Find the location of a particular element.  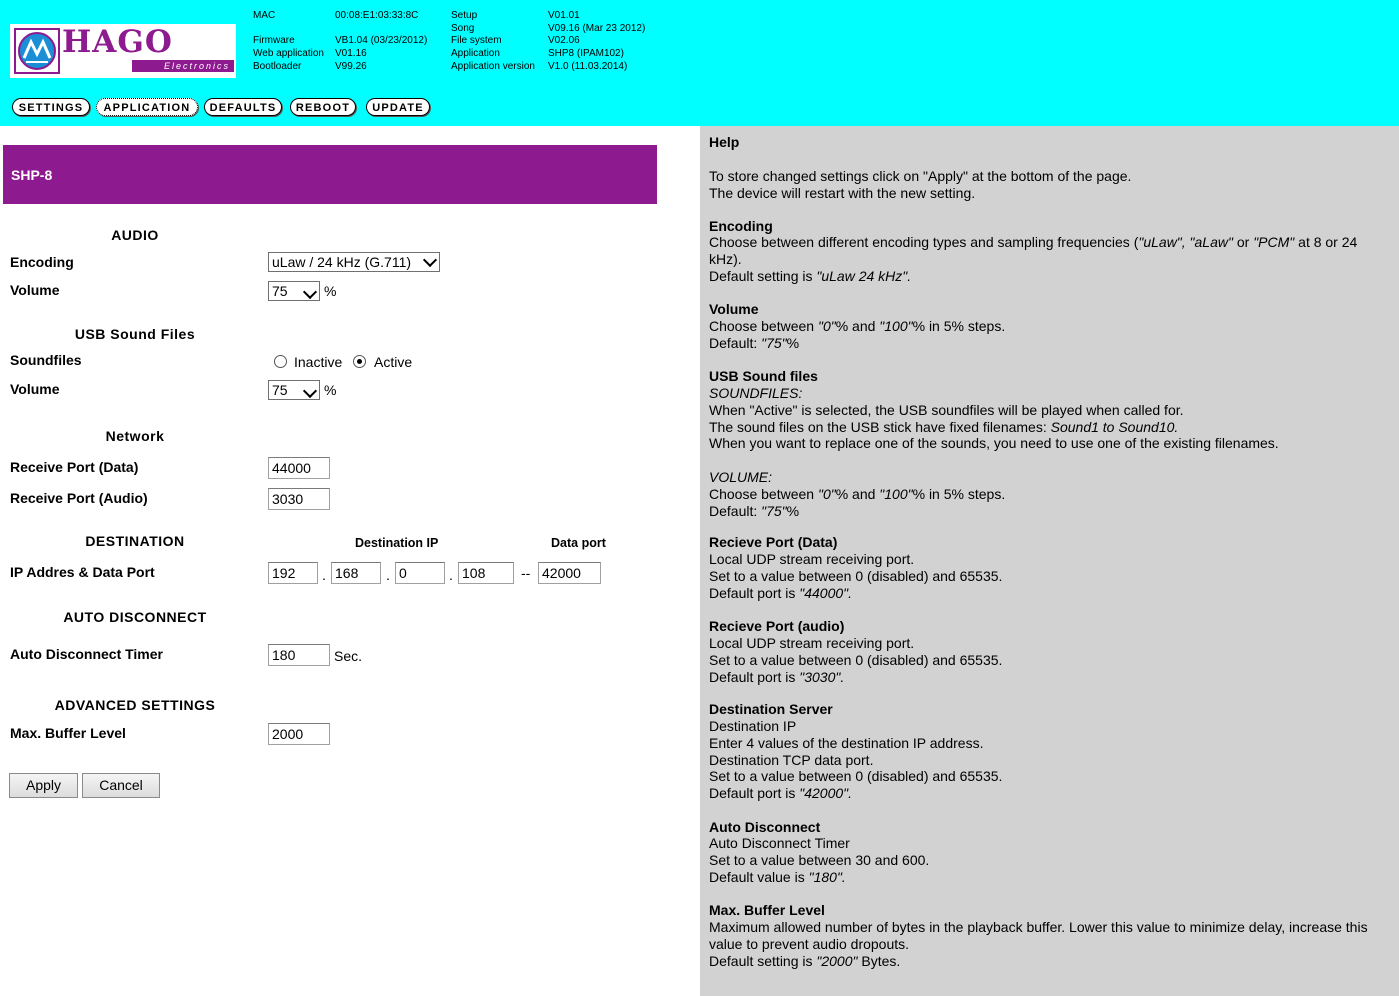

help-text: Default port is "42000". is located at coordinates (1049, 793).